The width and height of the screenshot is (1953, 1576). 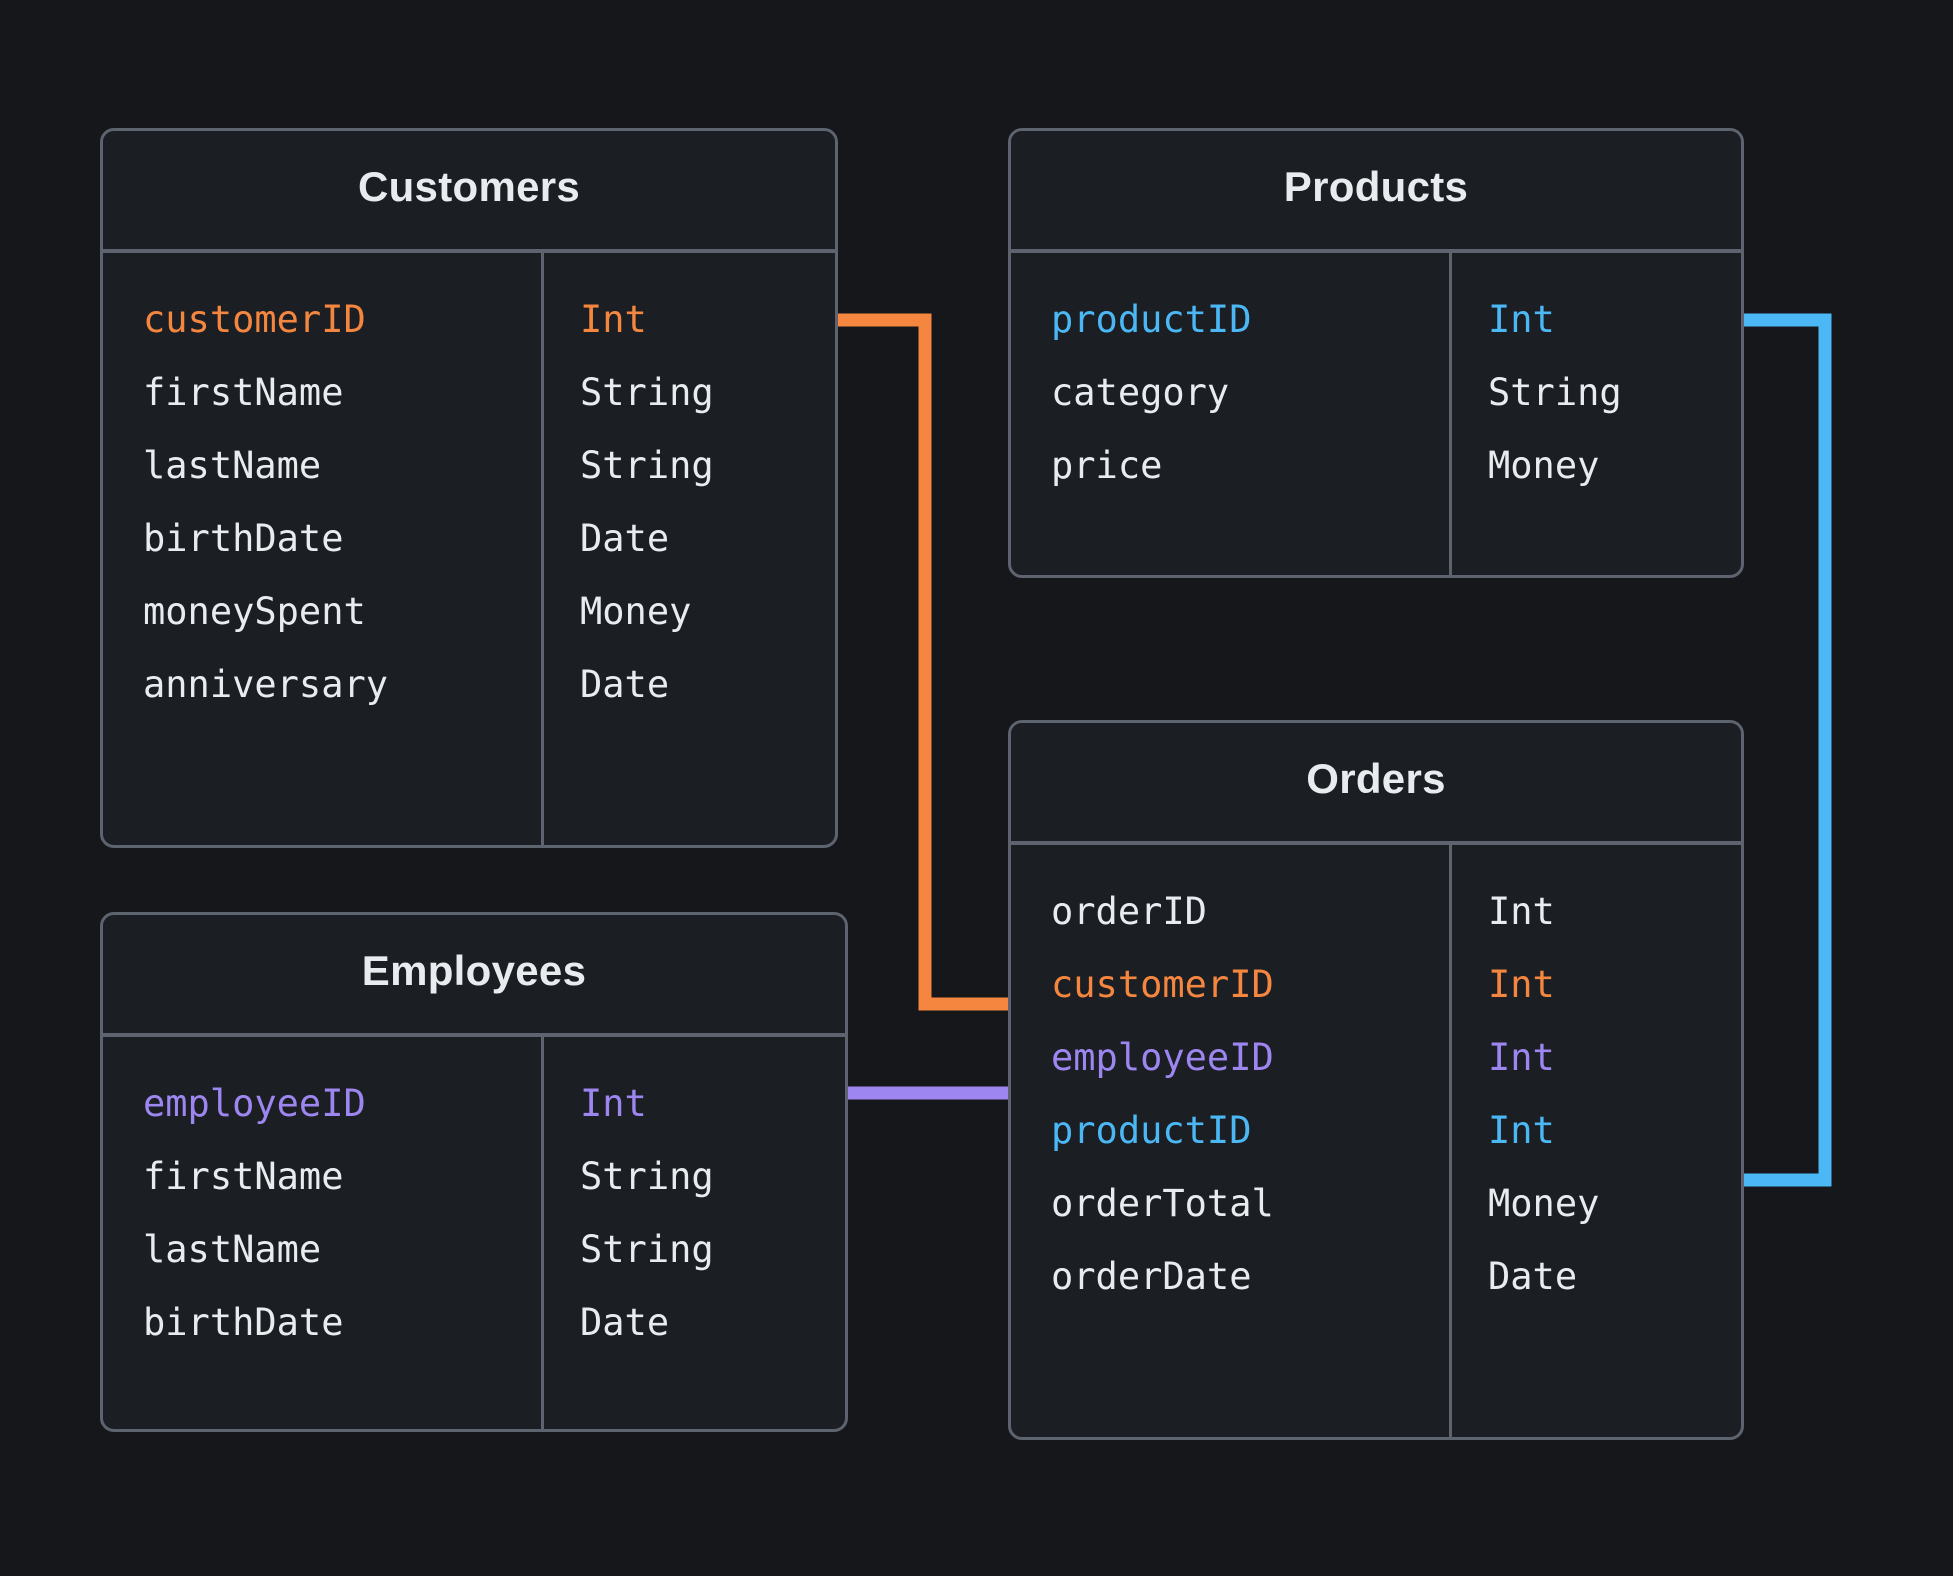 I want to click on field-name: anniversary, so click(x=342, y=684).